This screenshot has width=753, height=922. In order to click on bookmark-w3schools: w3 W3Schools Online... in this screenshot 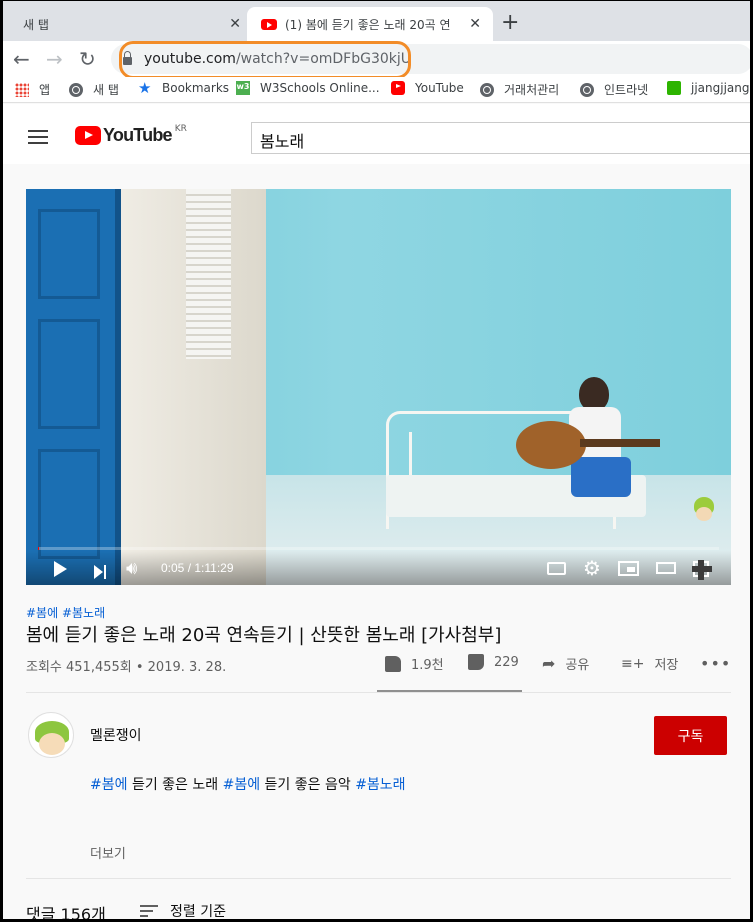, I will do `click(308, 88)`.